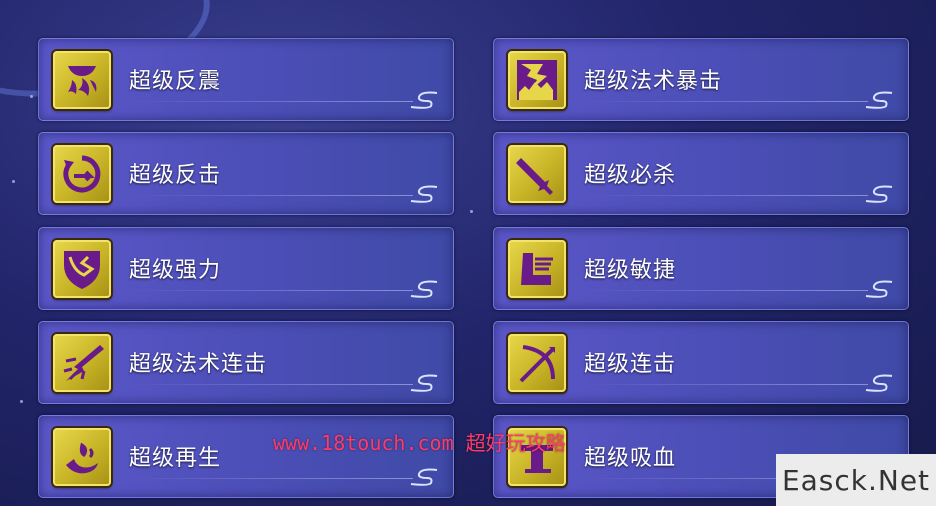  Describe the element at coordinates (246, 173) in the screenshot. I see `skill-card-2: 超级反击` at that location.